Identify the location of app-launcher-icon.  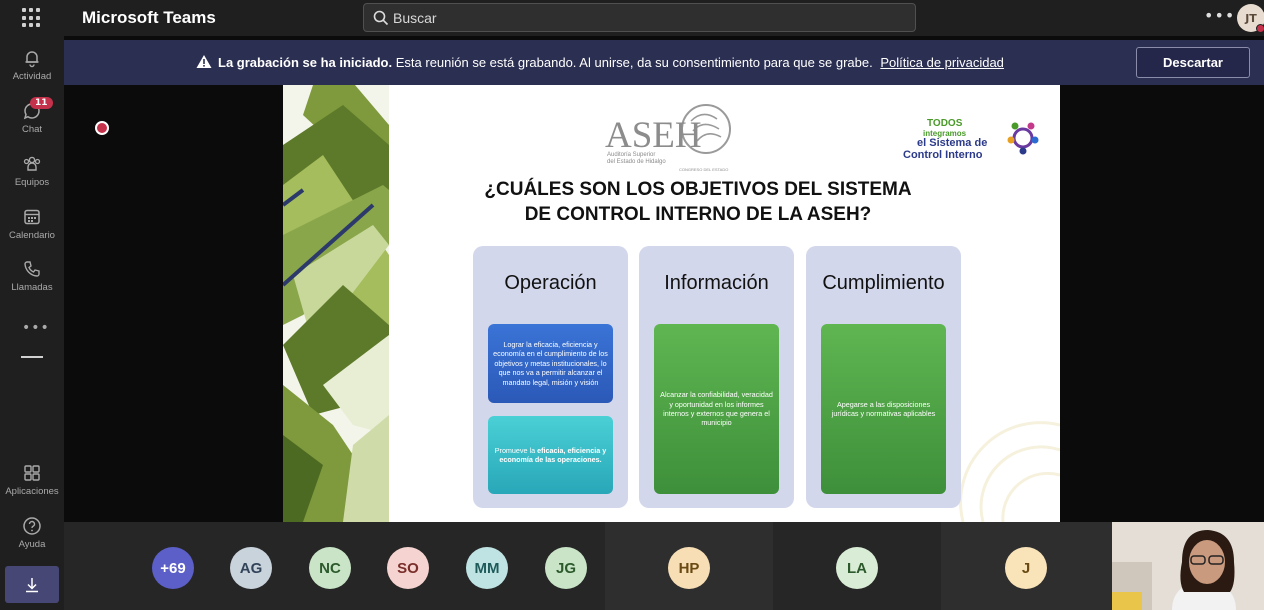
(32, 18).